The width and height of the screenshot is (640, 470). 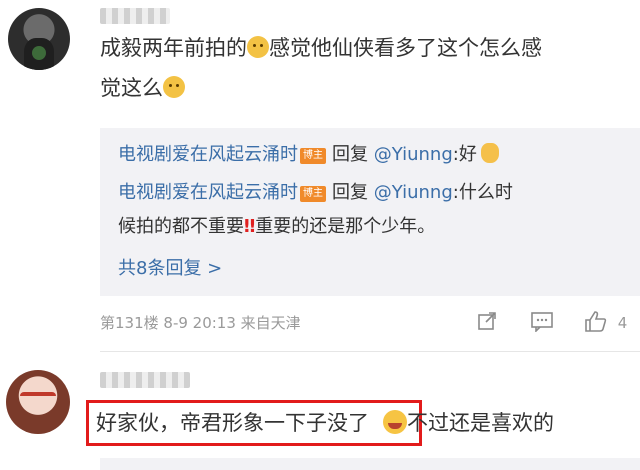 I want to click on share-icon, so click(x=487, y=323).